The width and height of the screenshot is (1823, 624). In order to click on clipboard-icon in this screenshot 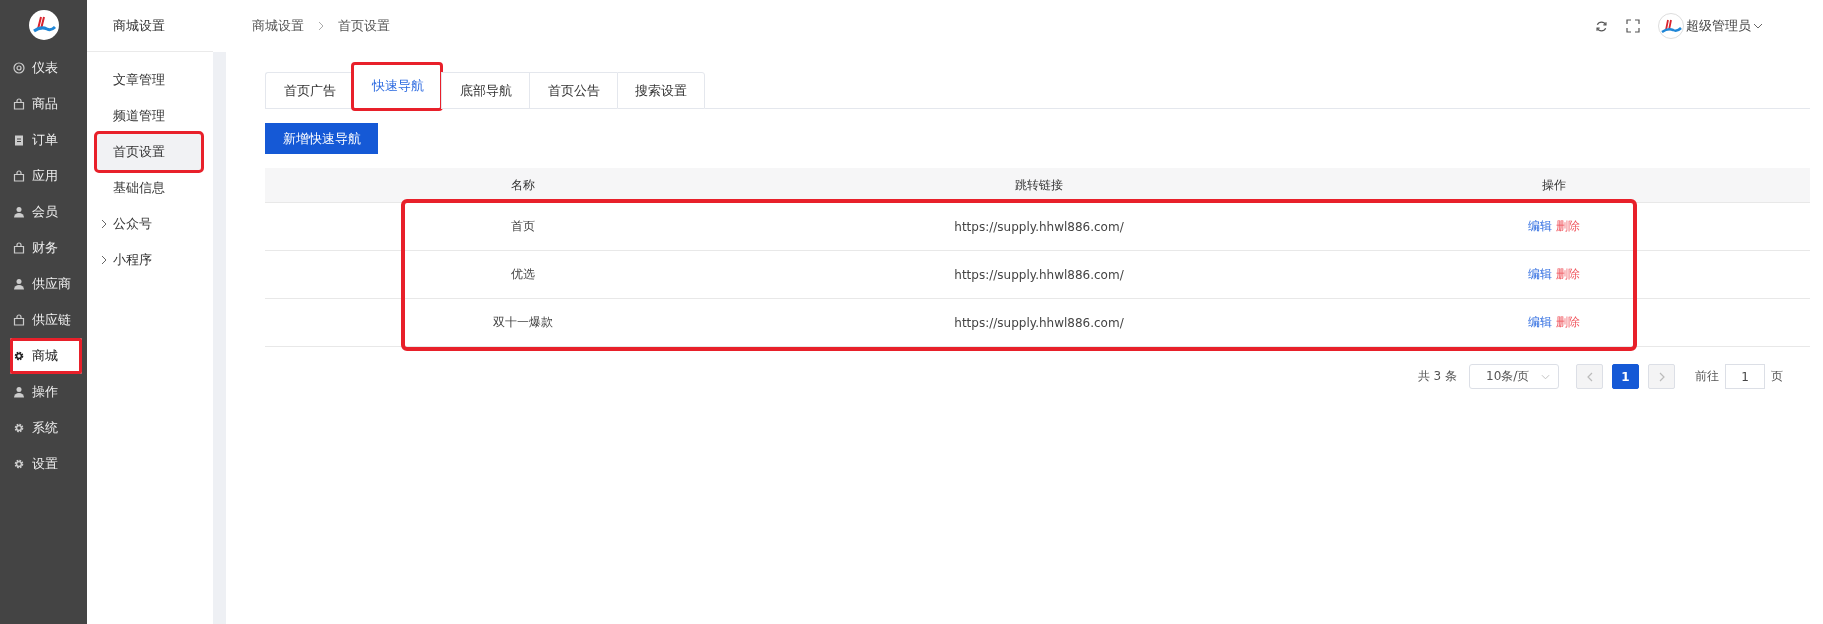, I will do `click(19, 140)`.